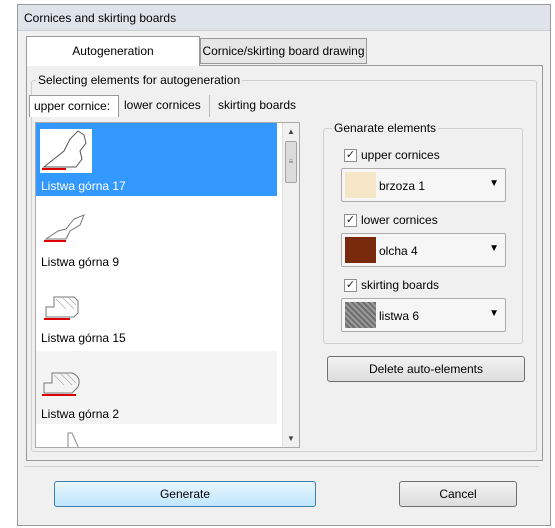 The image size is (555, 528). Describe the element at coordinates (113, 51) in the screenshot. I see `tab-autogeneration: Autogeneration` at that location.